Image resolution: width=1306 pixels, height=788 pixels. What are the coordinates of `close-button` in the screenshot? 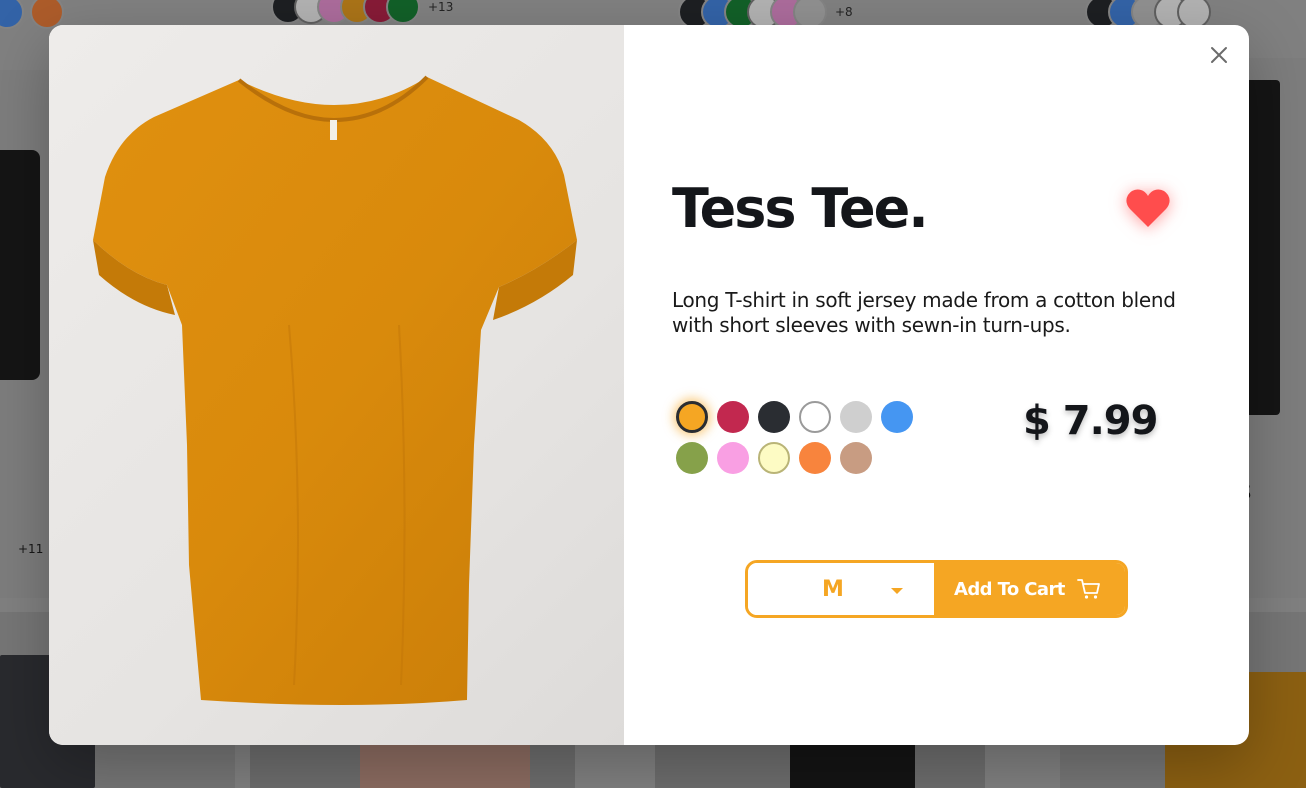 It's located at (1219, 55).